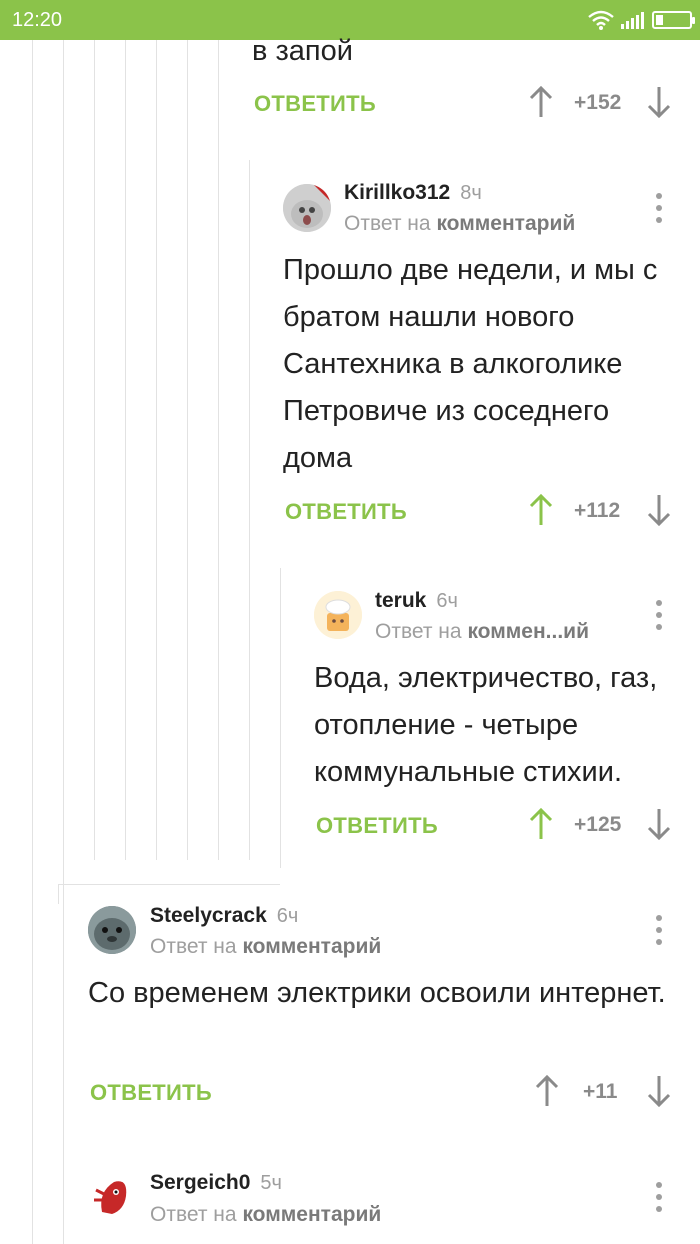 The image size is (700, 1244). What do you see at coordinates (302, 51) in the screenshot?
I see `comment-body: в запой` at bounding box center [302, 51].